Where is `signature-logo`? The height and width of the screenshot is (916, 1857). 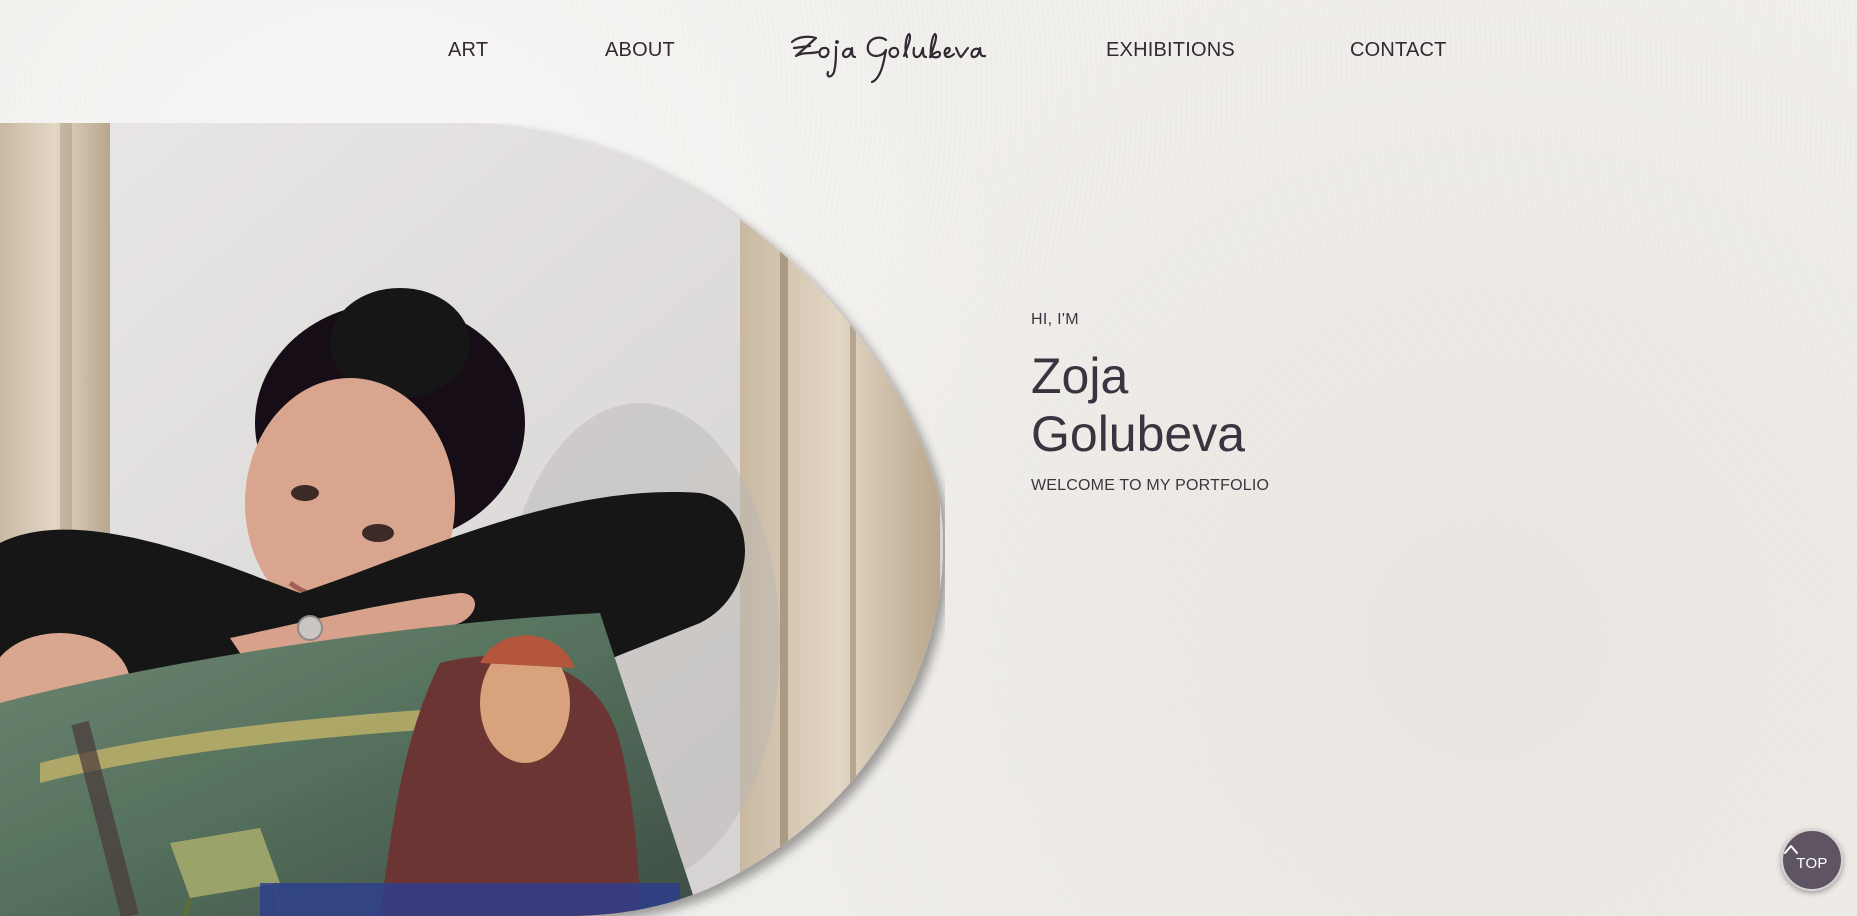 signature-logo is located at coordinates (888, 58).